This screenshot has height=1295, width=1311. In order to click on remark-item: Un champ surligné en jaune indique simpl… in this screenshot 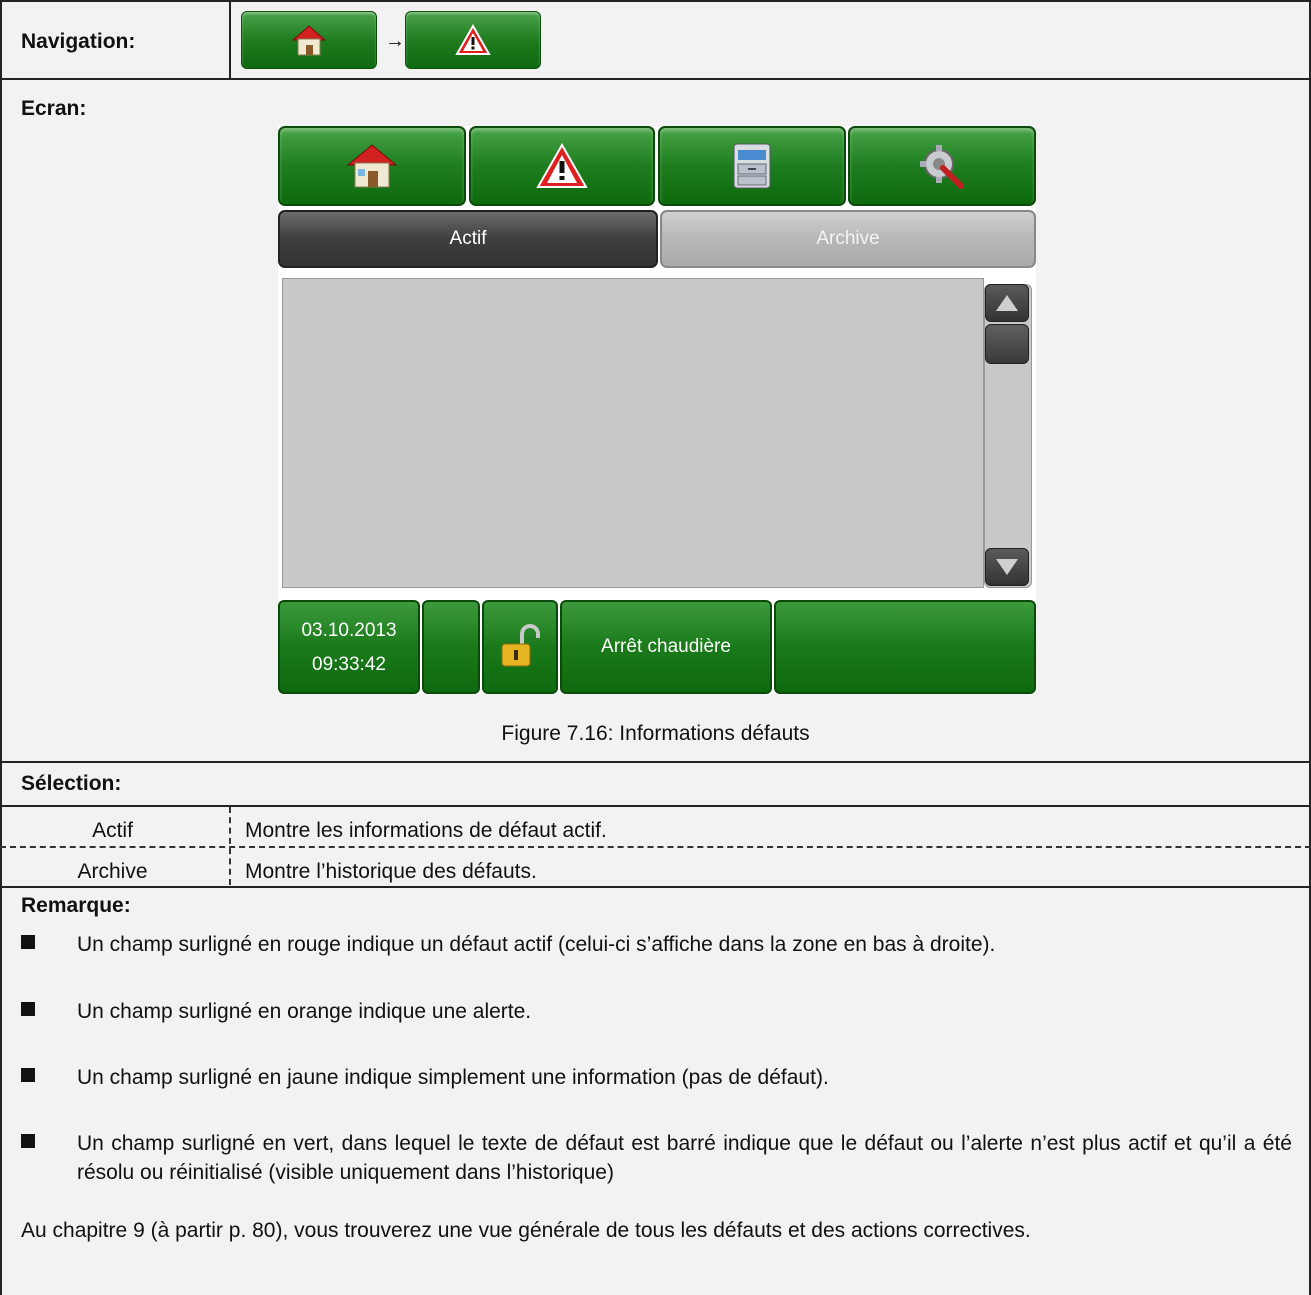, I will do `click(453, 1077)`.